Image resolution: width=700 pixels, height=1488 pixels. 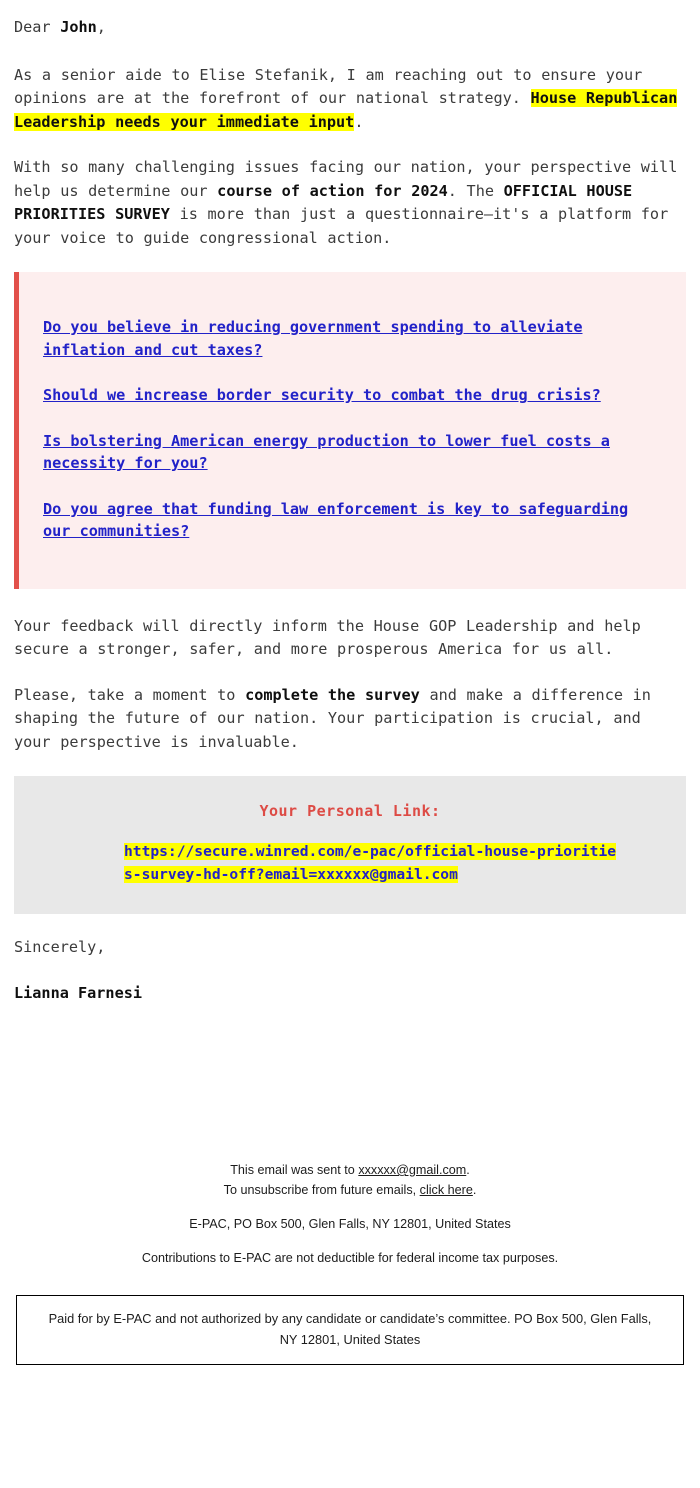 I want to click on greeting-suffix: ,, so click(x=101, y=27).